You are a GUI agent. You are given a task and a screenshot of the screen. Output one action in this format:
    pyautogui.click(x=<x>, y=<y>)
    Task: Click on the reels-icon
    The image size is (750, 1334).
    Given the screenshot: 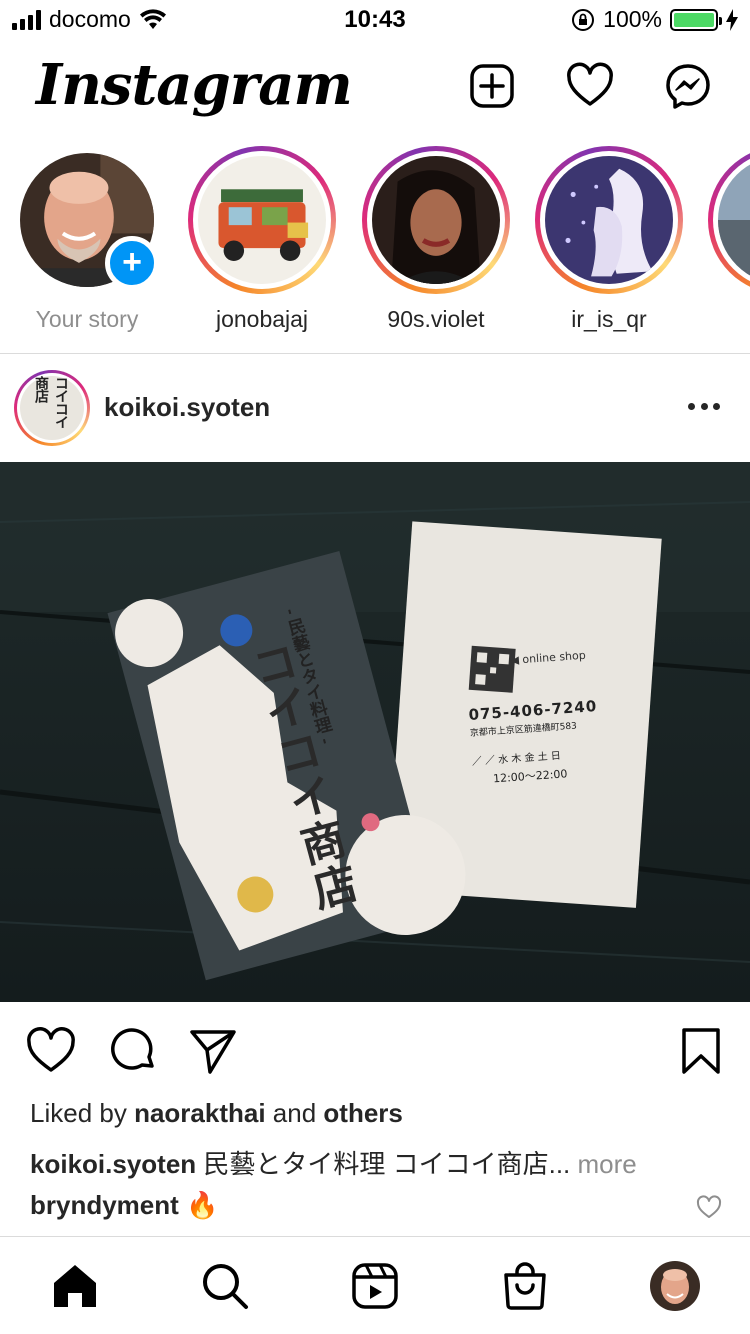 What is the action you would take?
    pyautogui.click(x=375, y=1286)
    